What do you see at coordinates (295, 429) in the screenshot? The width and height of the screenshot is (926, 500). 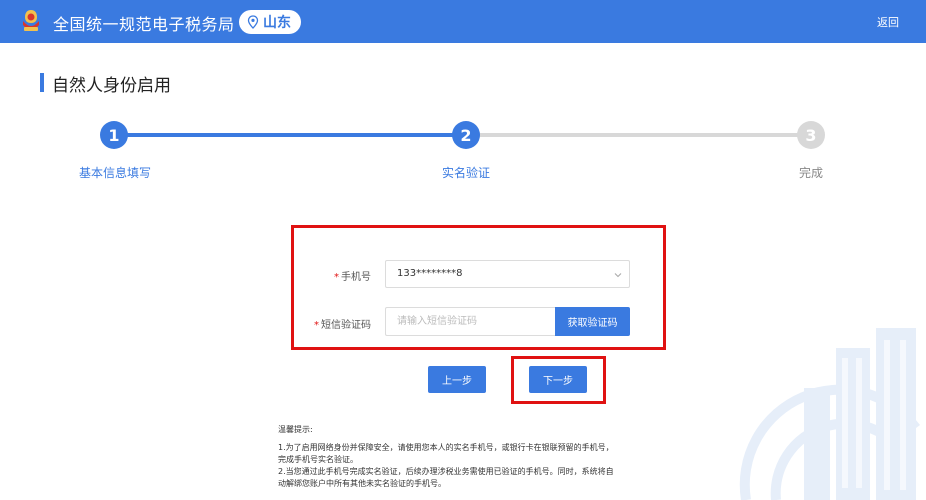 I see `tips-title: 温馨提示:` at bounding box center [295, 429].